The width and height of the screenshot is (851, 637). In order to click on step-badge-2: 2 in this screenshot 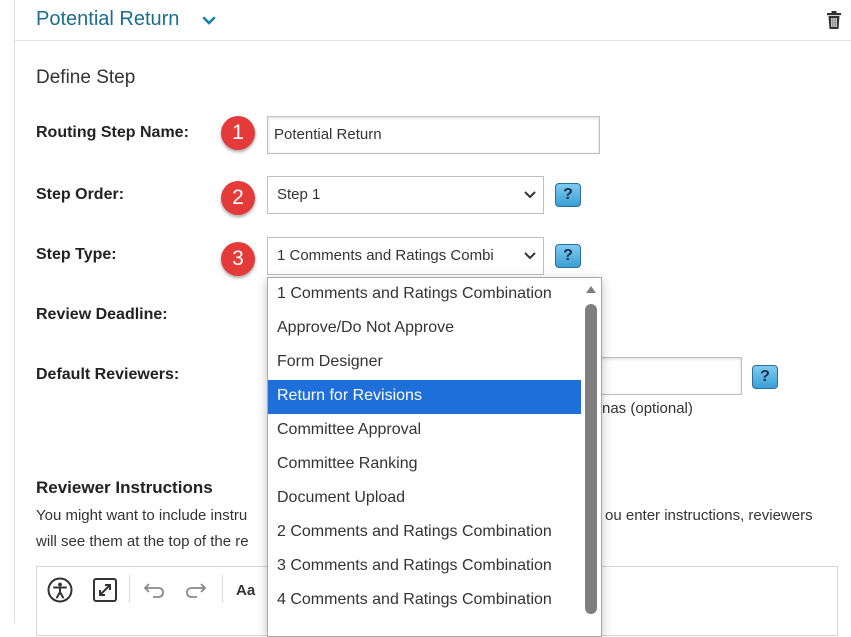, I will do `click(238, 198)`.